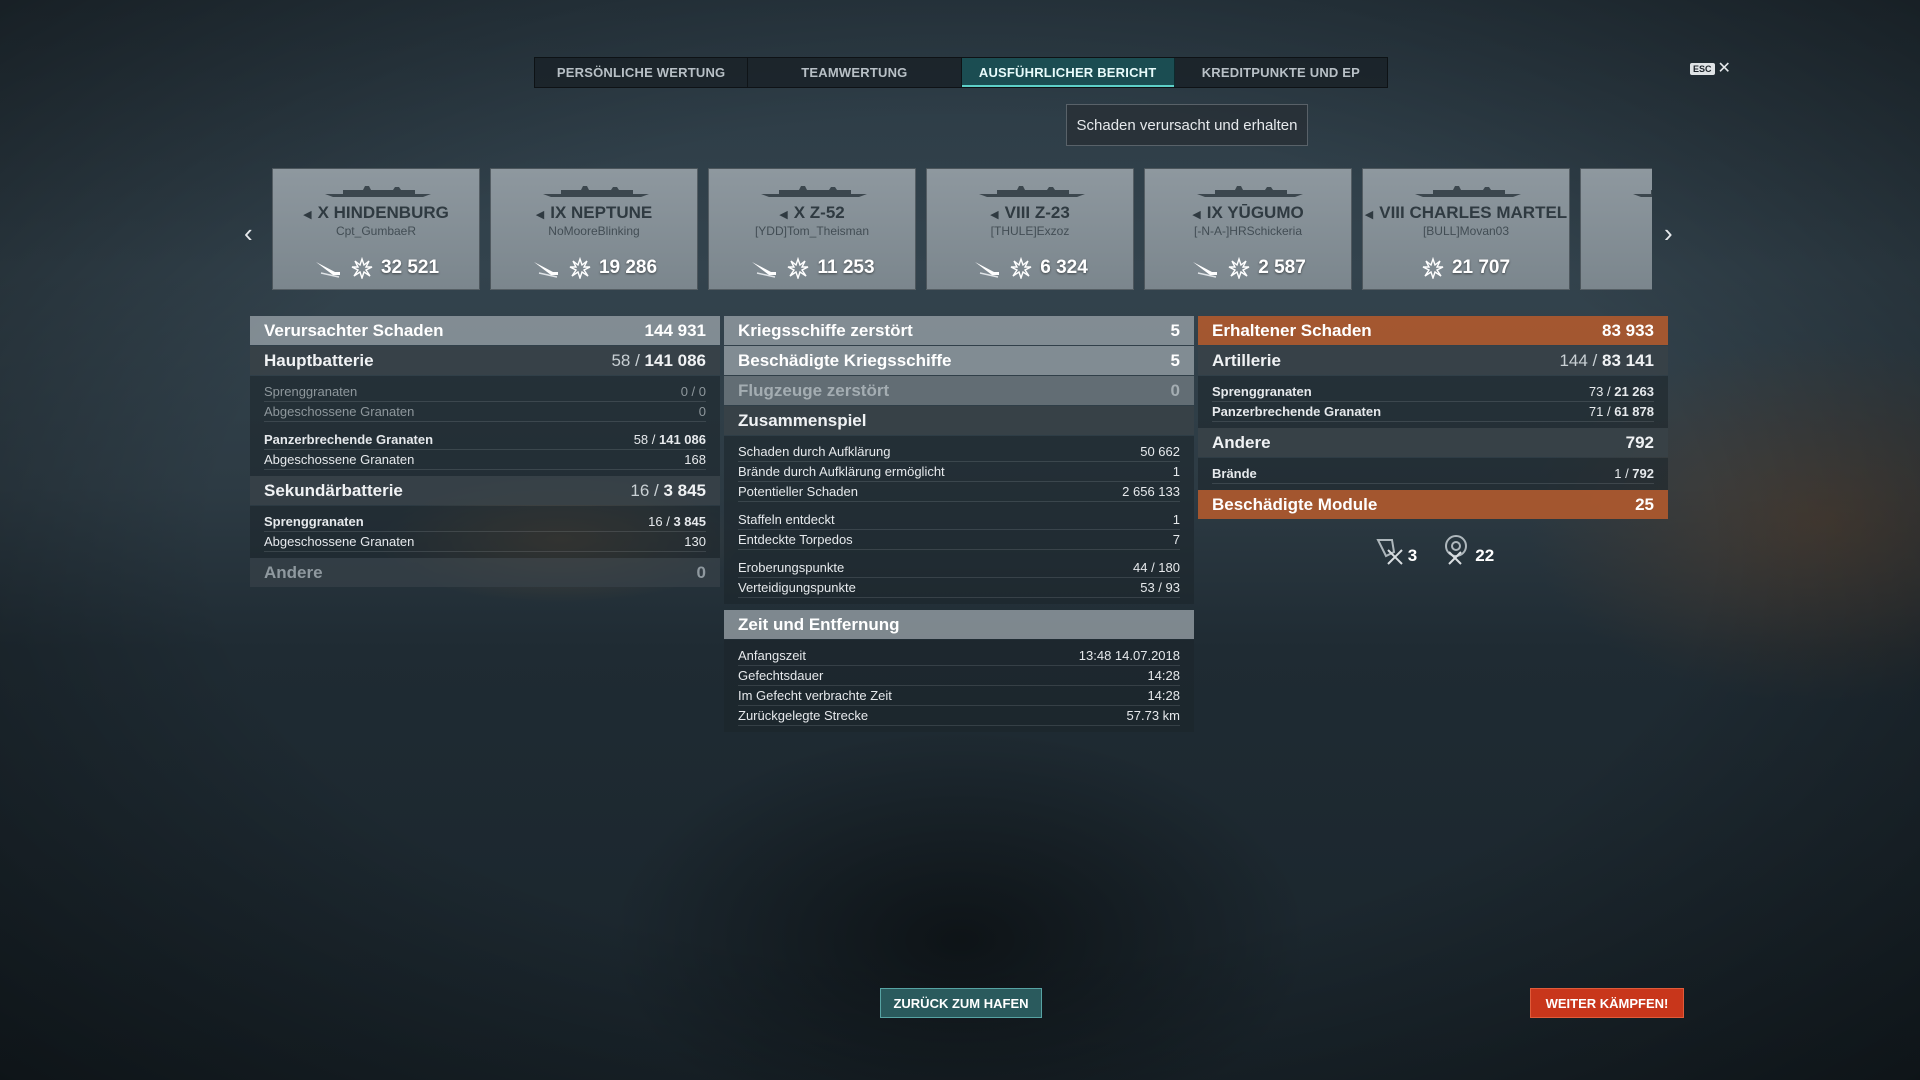  What do you see at coordinates (846, 267) in the screenshot?
I see `ship-damage-value: 11 253` at bounding box center [846, 267].